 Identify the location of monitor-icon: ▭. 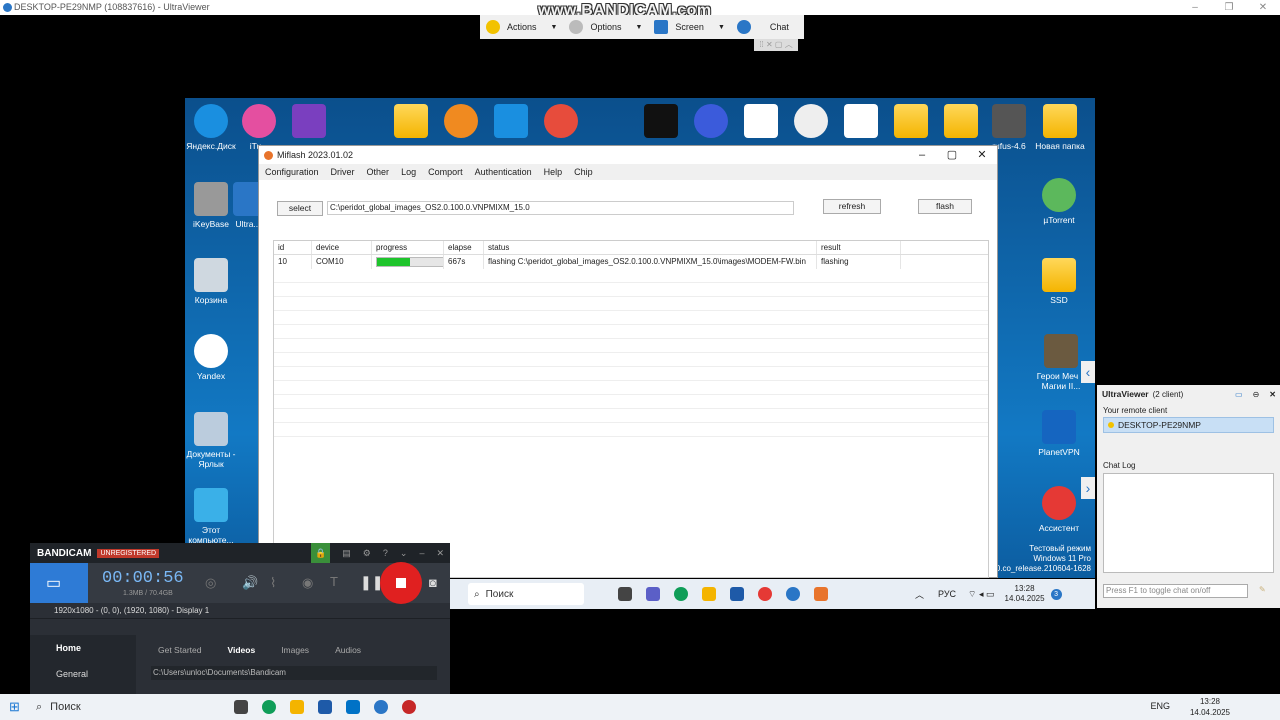
(1239, 394).